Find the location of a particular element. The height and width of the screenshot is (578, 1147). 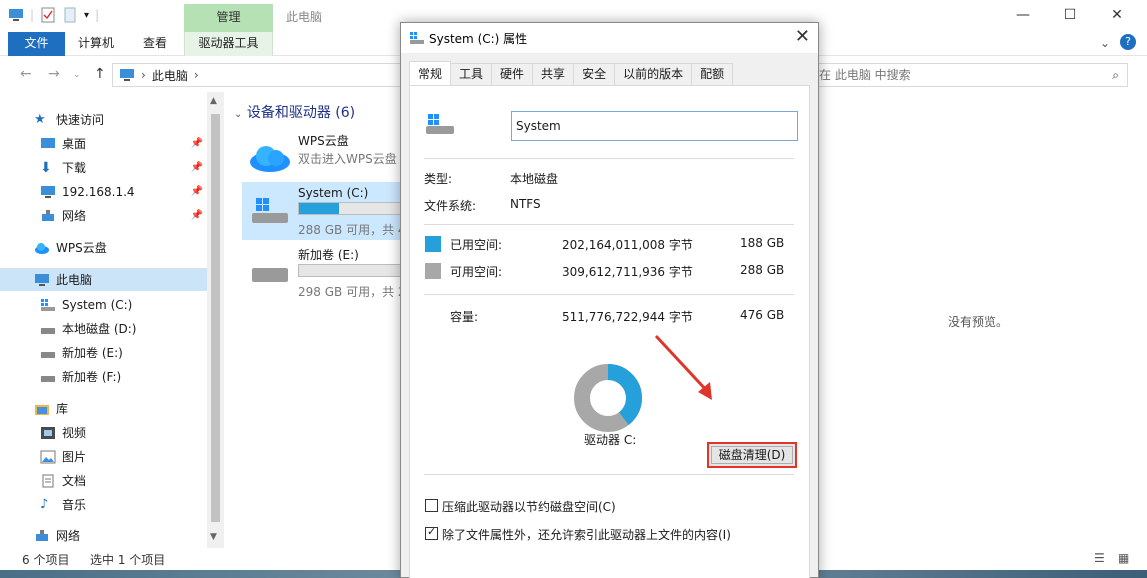

nav-wps-cloud: WPS云盘 is located at coordinates (103, 247).